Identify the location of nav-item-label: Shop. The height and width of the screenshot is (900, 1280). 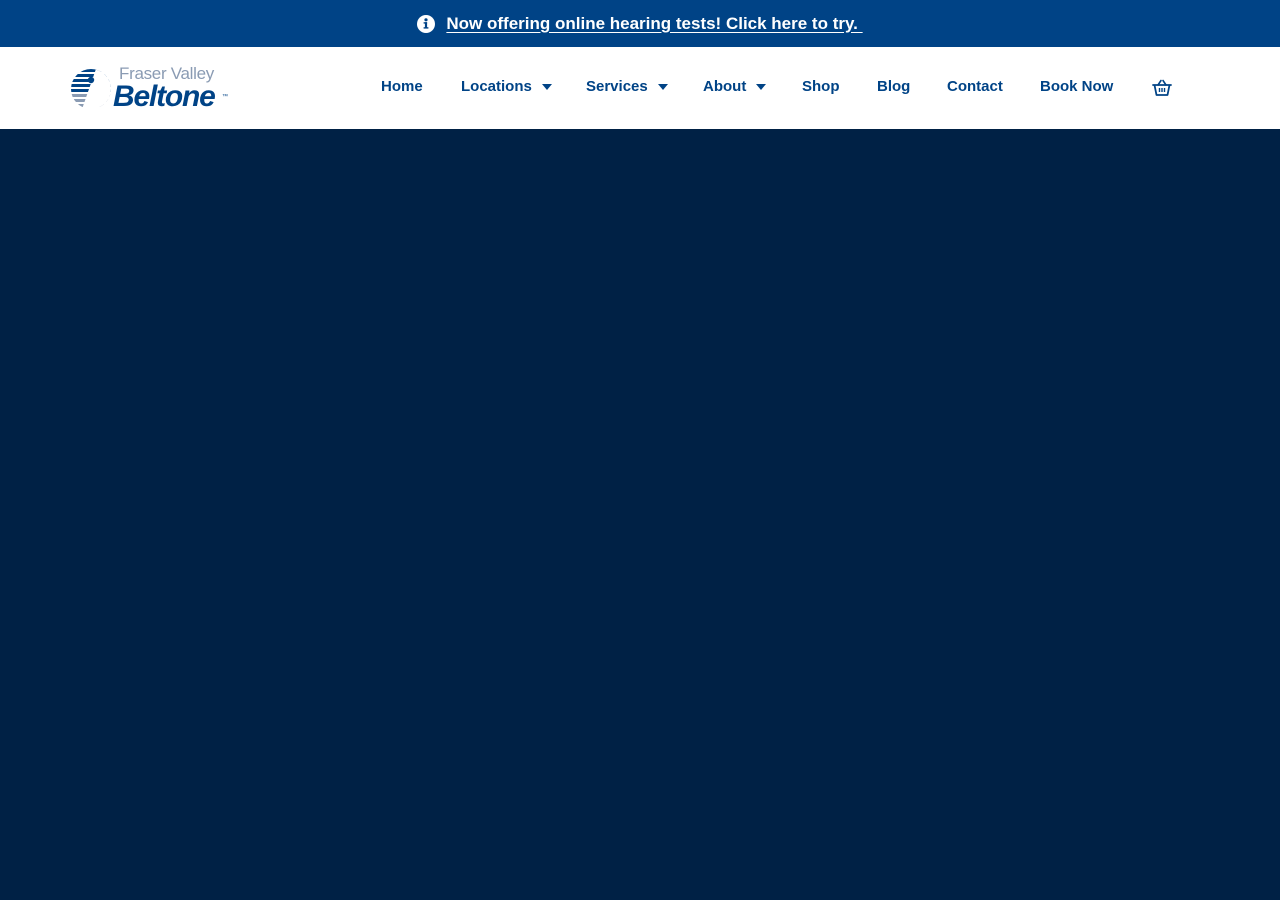
(821, 86).